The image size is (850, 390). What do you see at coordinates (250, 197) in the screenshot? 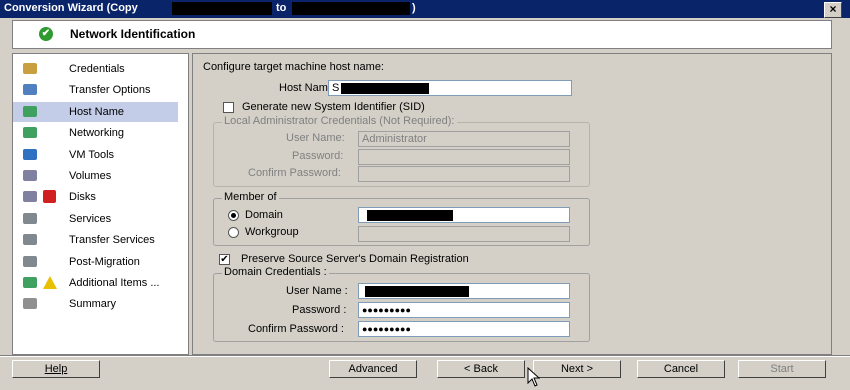
I see `member-of-legend: Member of` at bounding box center [250, 197].